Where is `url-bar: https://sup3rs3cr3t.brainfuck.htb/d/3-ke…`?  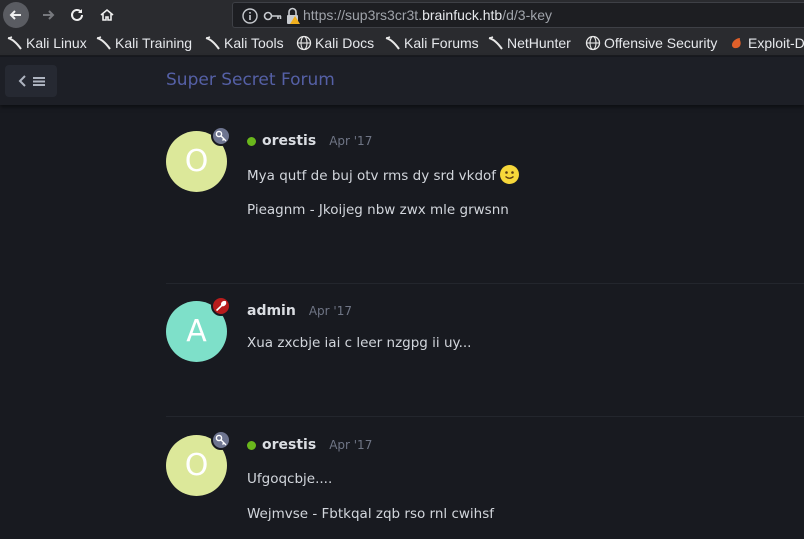
url-bar: https://sup3rs3cr3t.brainfuck.htb/d/3-ke… is located at coordinates (518, 15).